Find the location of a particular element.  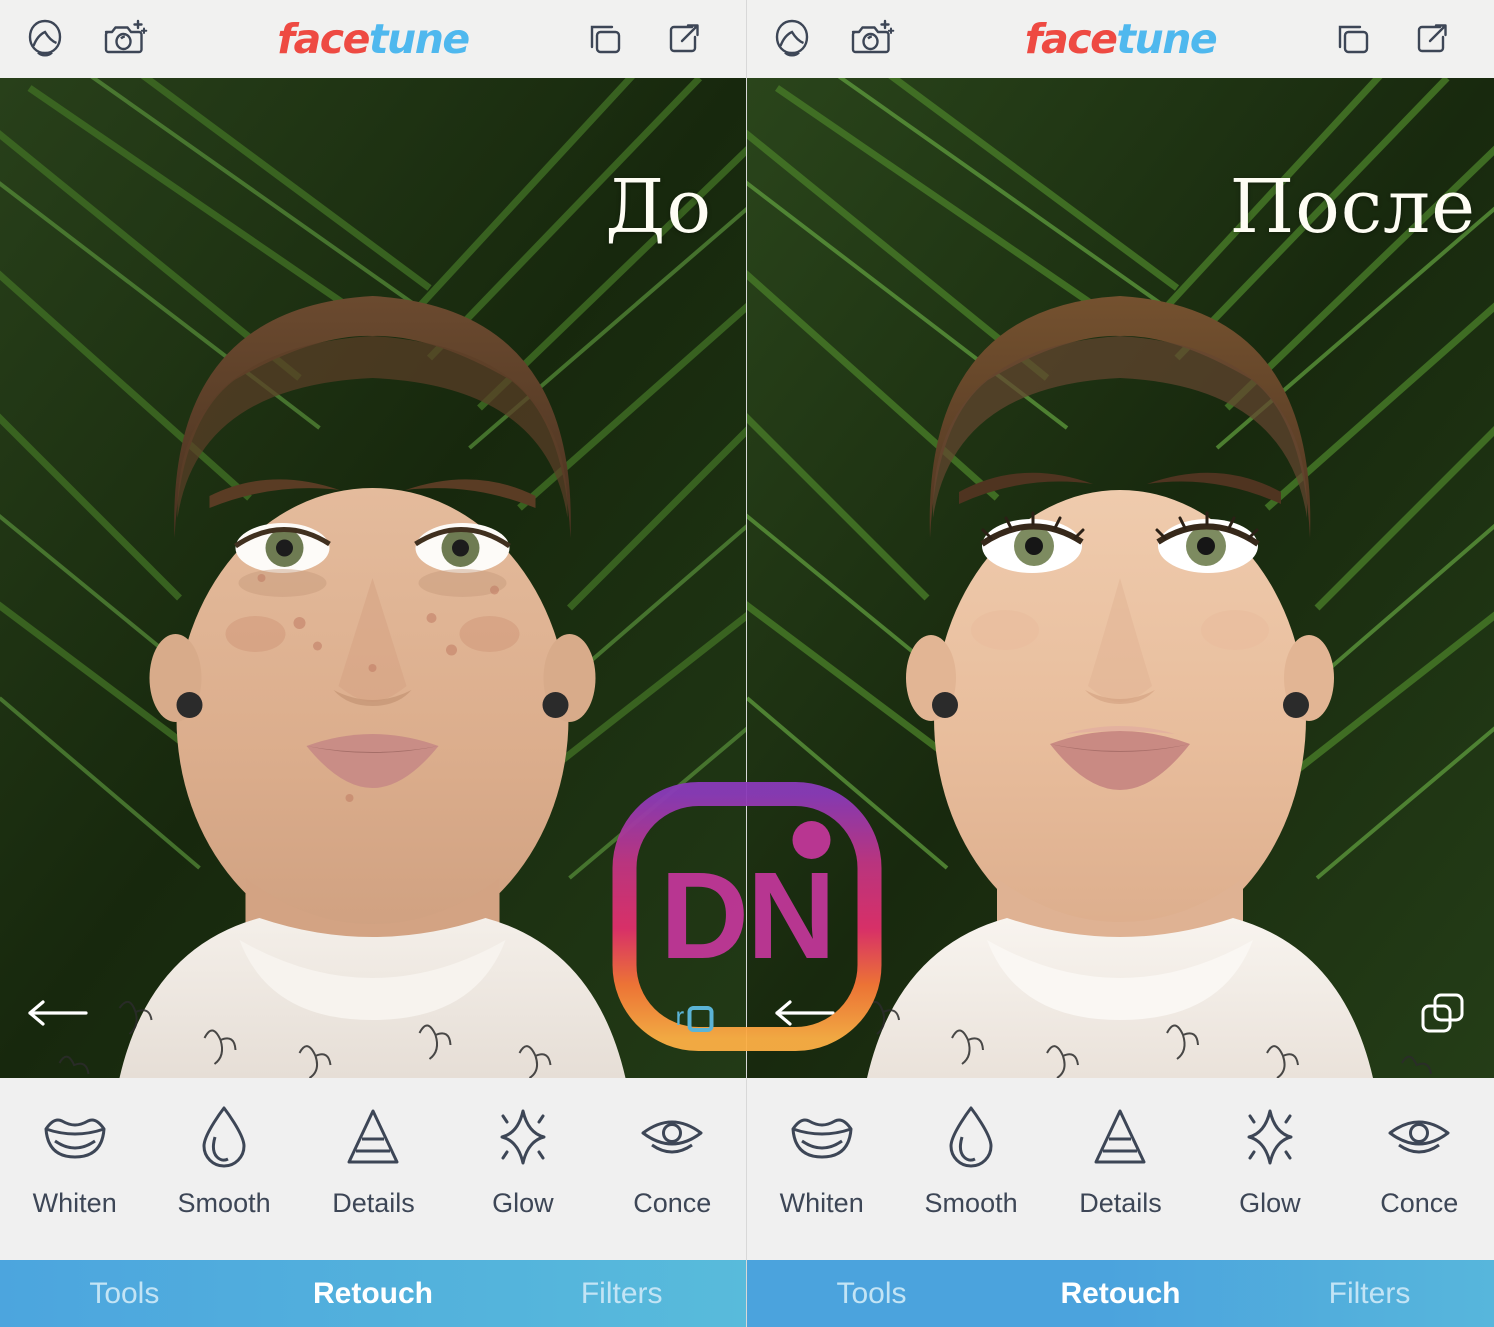

app-header-before: facetune is located at coordinates (373, 39).